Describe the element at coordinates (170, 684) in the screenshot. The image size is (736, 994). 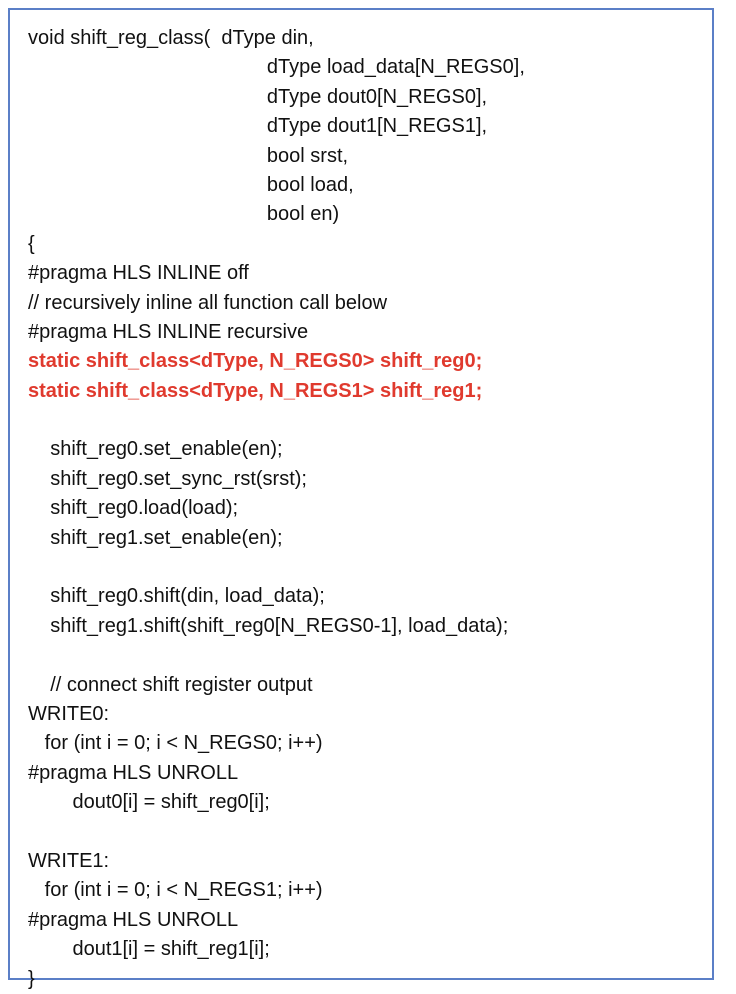
I see `code-line: // connect shift register output` at that location.